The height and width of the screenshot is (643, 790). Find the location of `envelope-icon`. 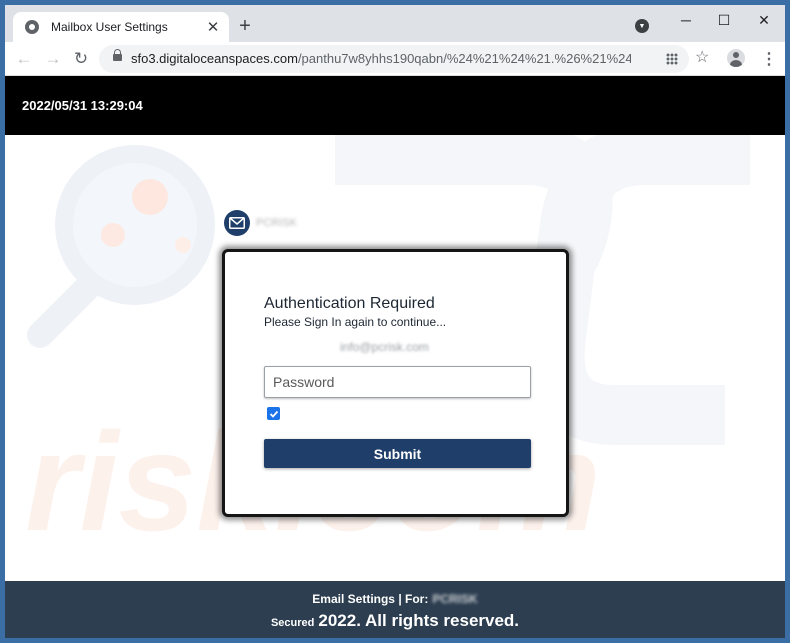

envelope-icon is located at coordinates (237, 223).